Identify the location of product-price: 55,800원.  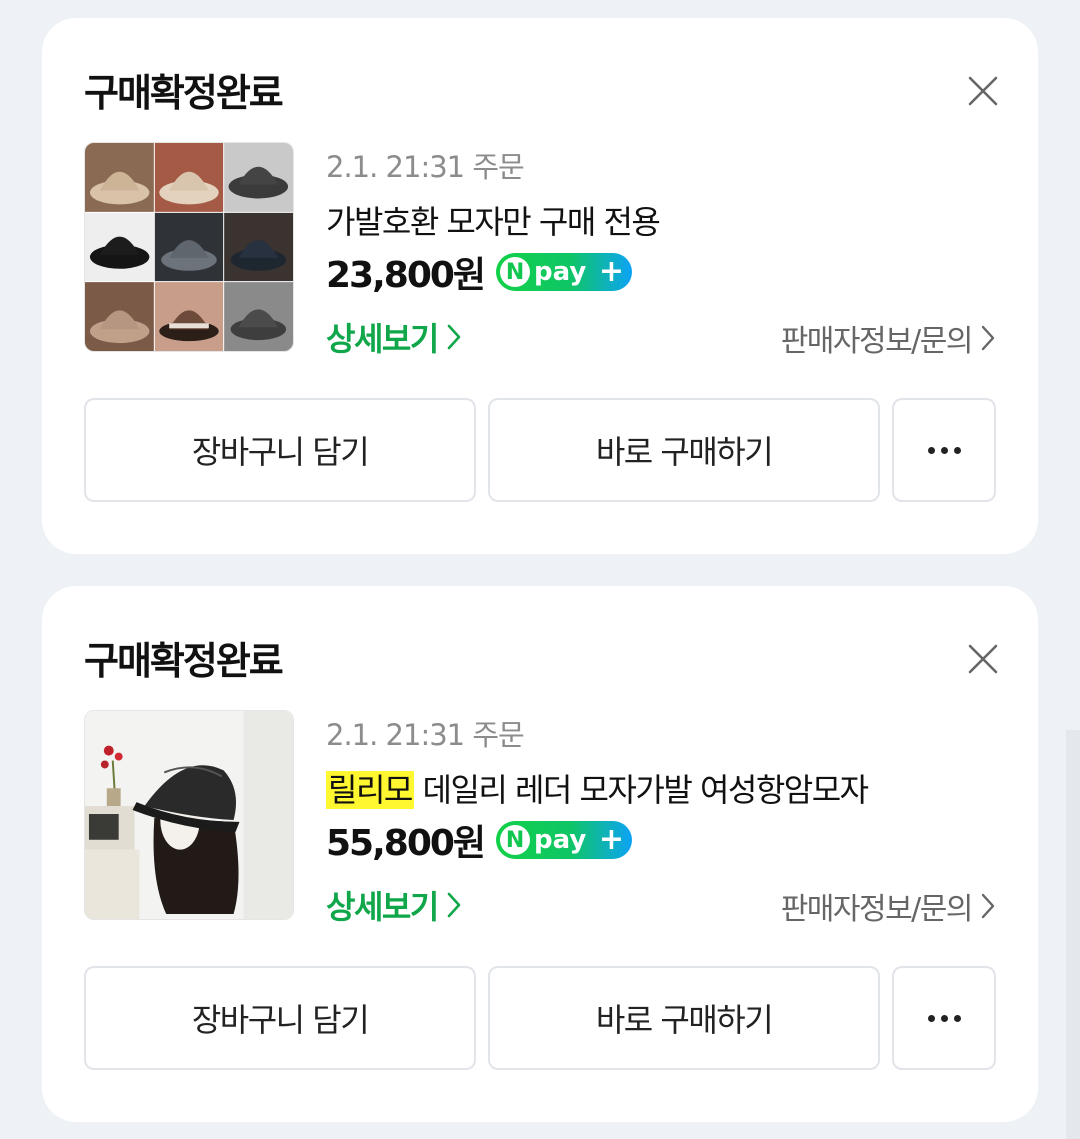
(406, 843).